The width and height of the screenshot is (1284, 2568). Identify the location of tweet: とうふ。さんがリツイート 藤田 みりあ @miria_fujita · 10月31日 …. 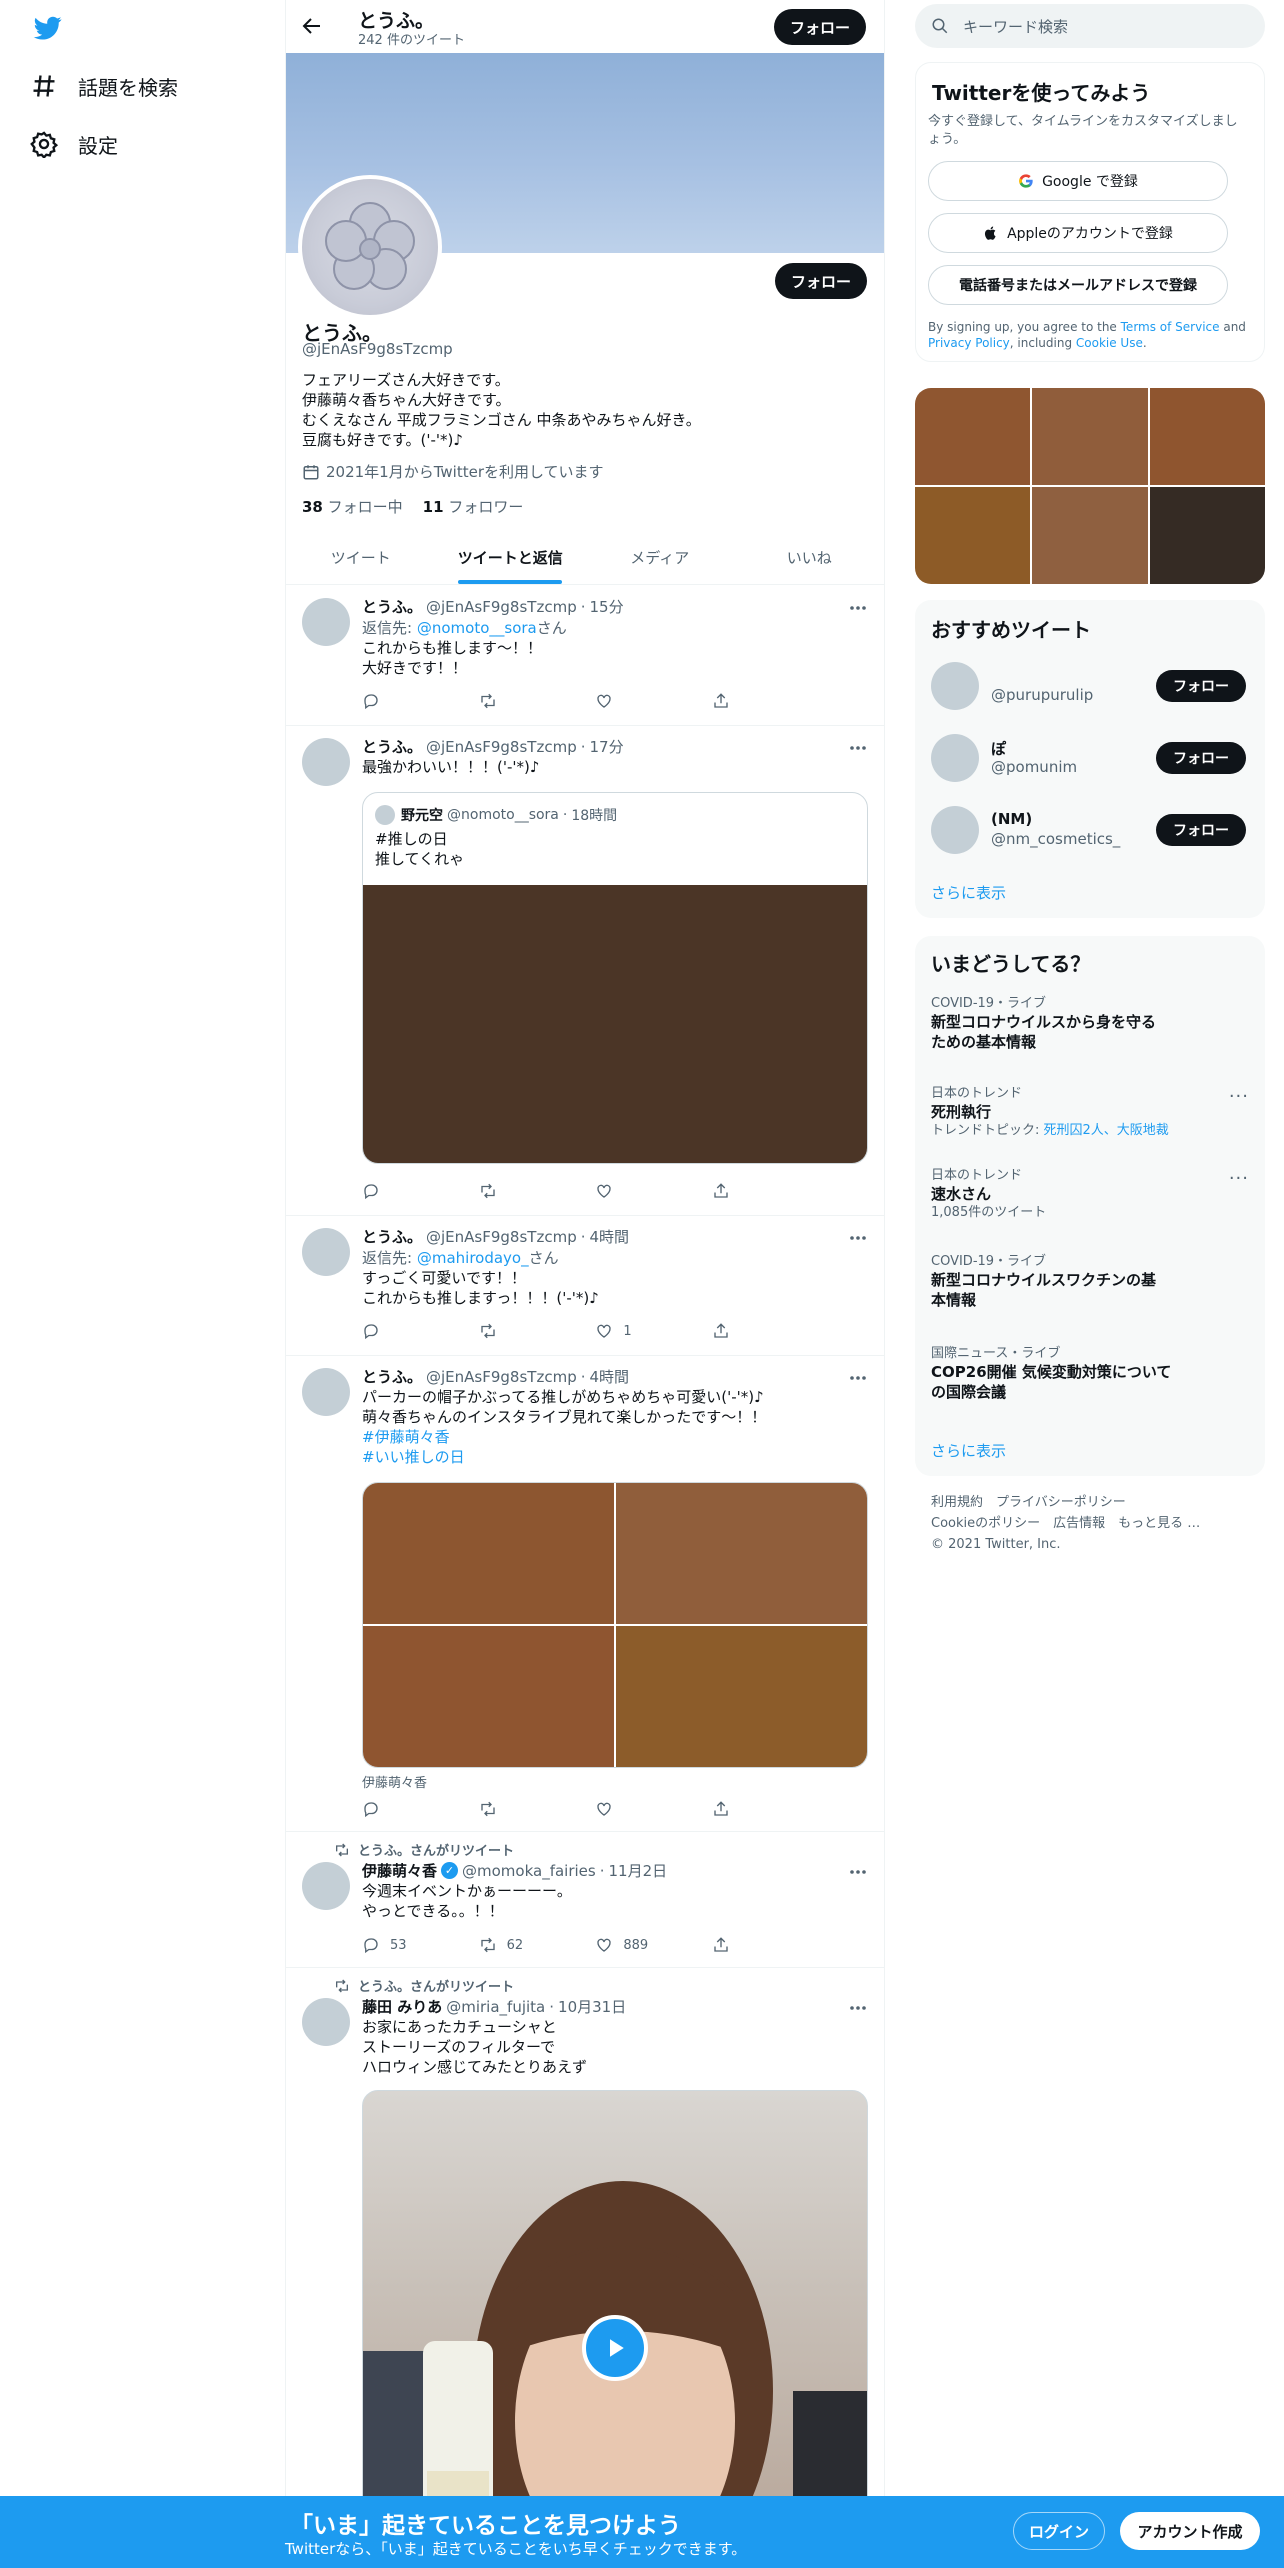
(585, 2268).